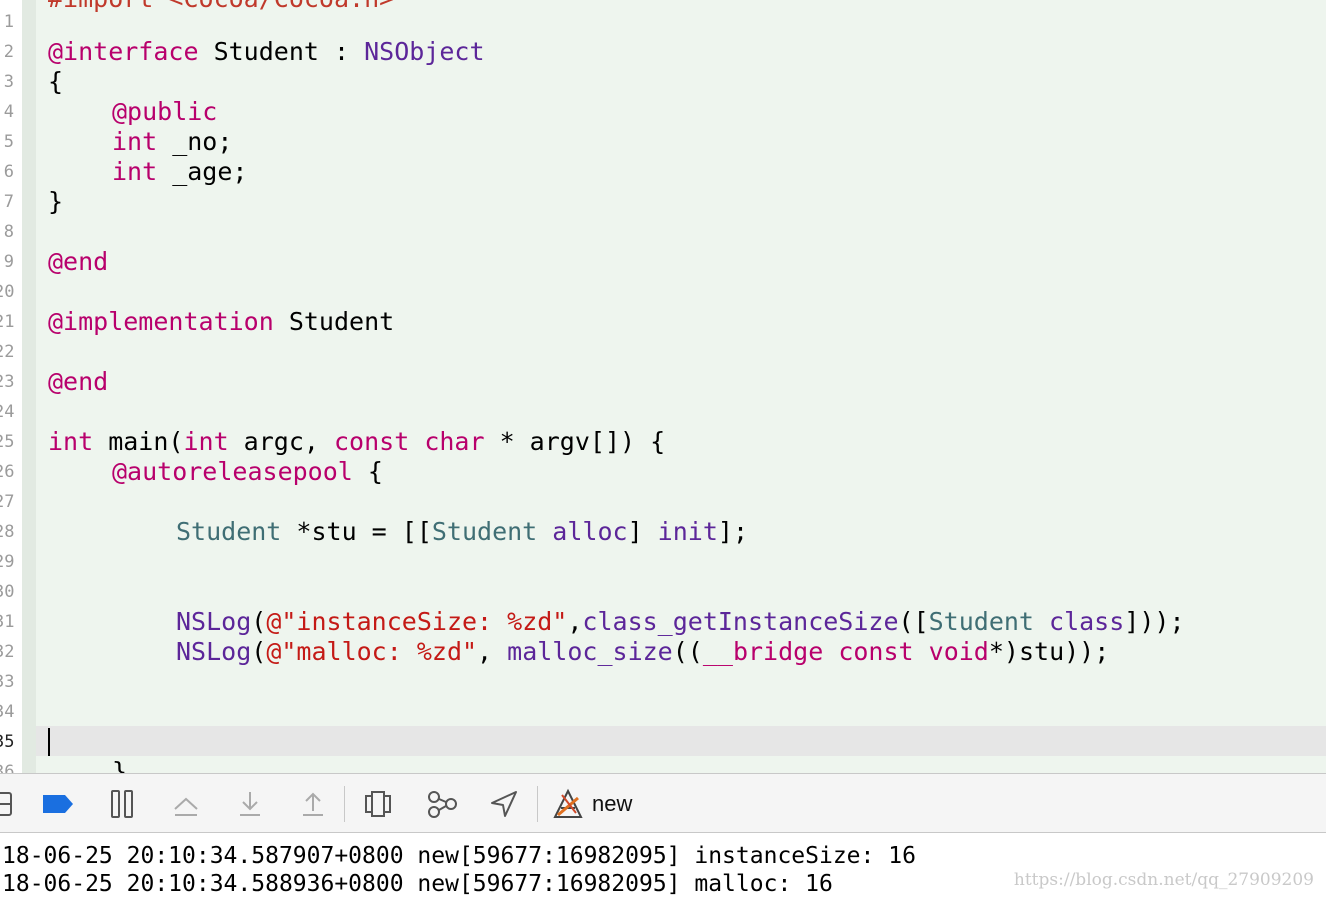  I want to click on breakpoints-icon, so click(58, 804).